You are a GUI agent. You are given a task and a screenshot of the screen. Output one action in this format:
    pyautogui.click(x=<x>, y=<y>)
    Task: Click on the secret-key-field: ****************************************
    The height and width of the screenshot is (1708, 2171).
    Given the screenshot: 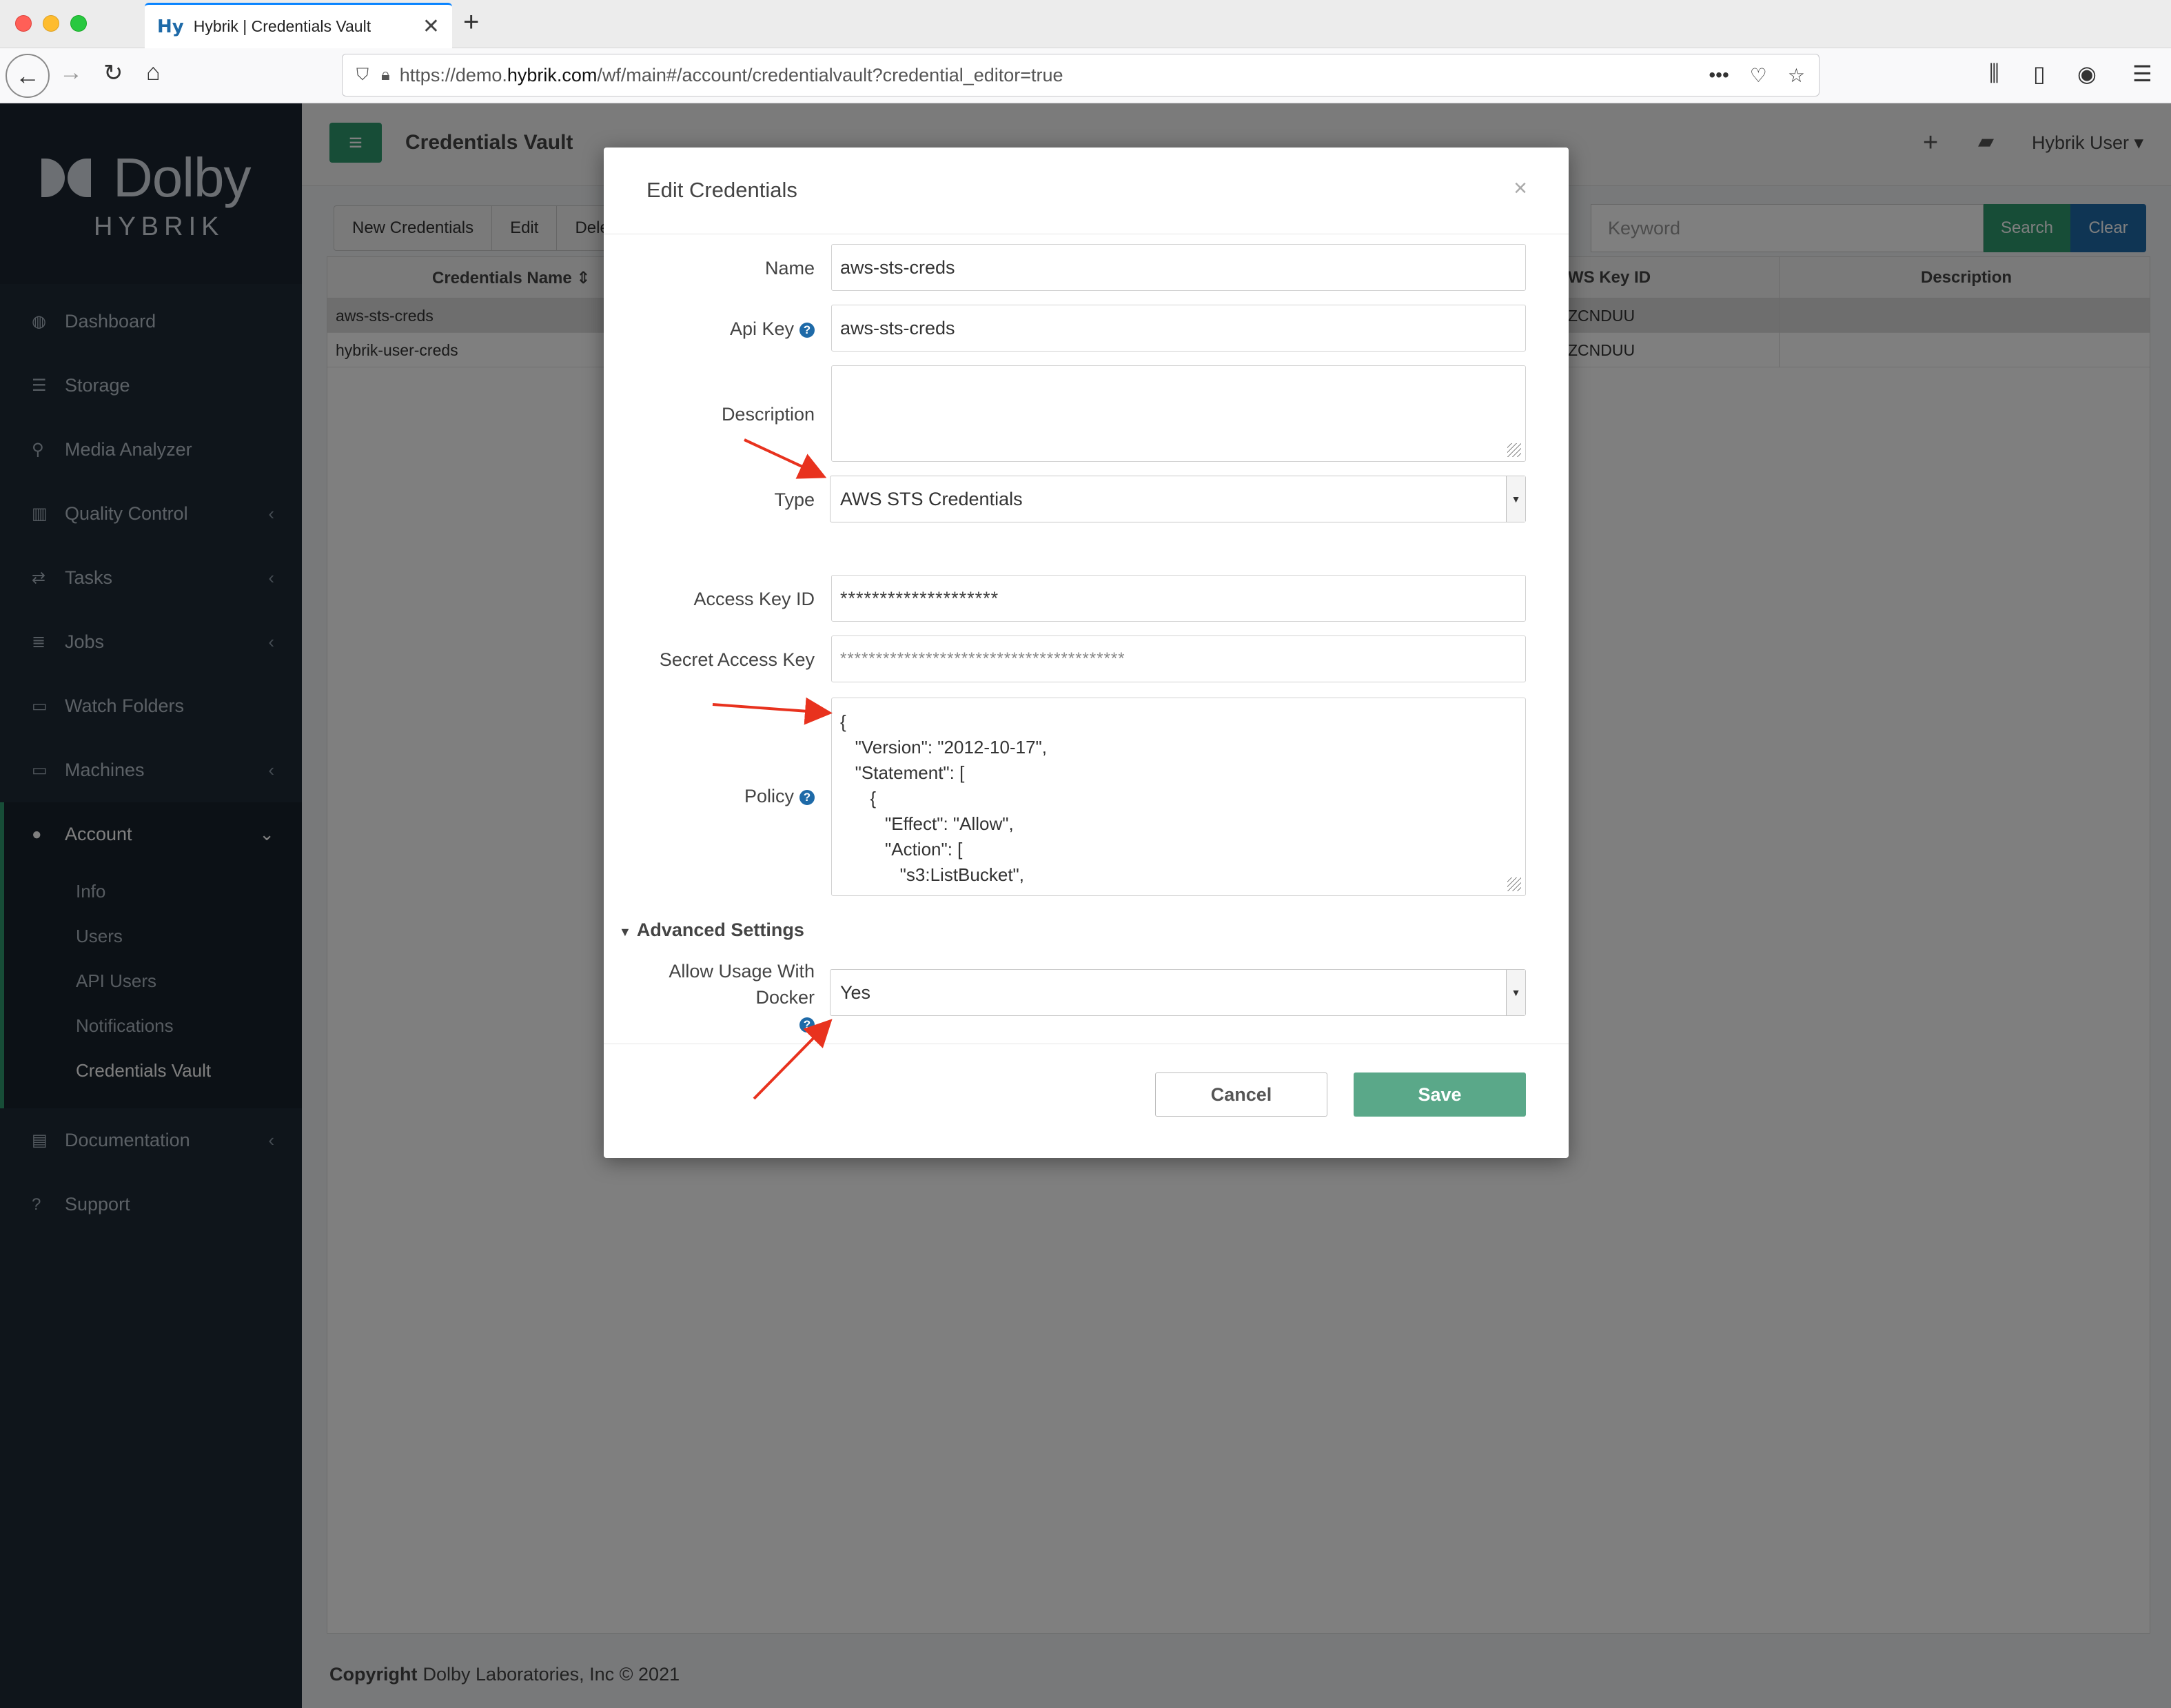 What is the action you would take?
    pyautogui.click(x=1178, y=659)
    